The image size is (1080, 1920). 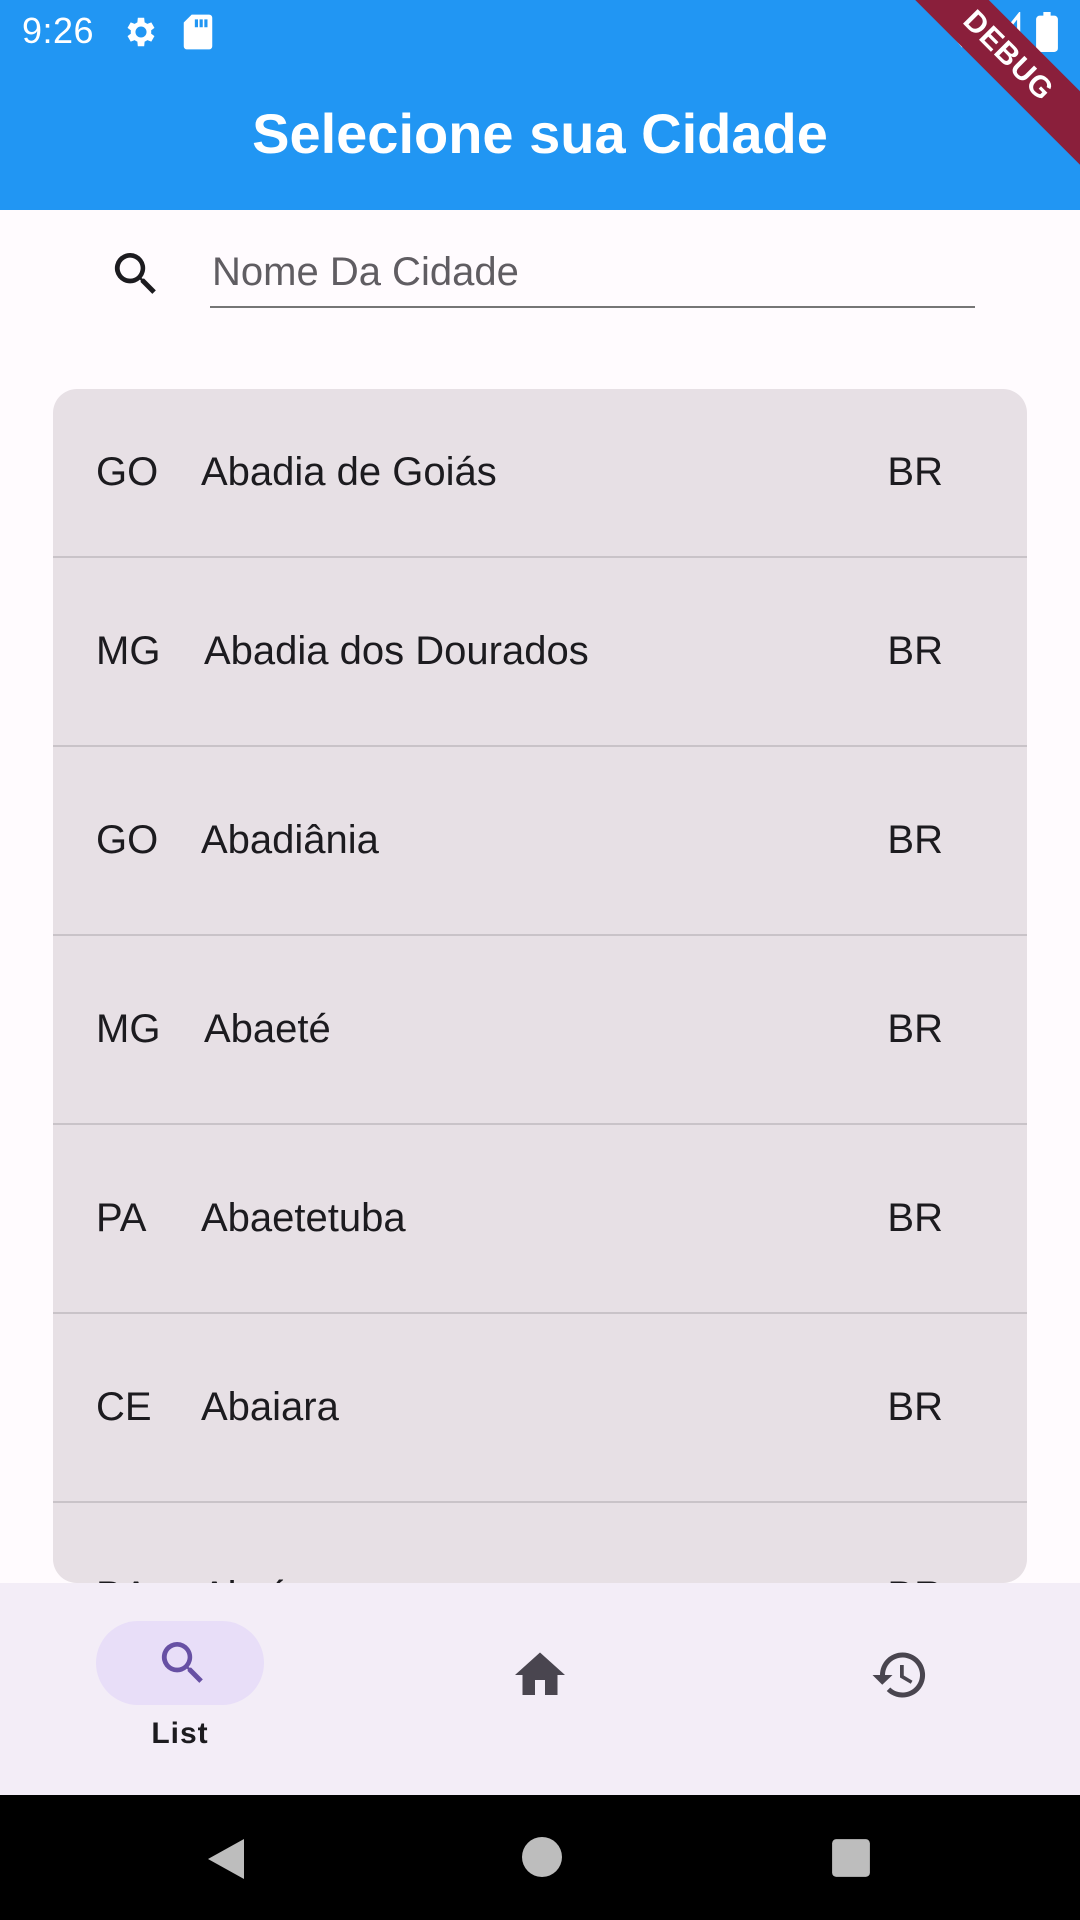 What do you see at coordinates (270, 1407) in the screenshot?
I see `item-name: Abaiara` at bounding box center [270, 1407].